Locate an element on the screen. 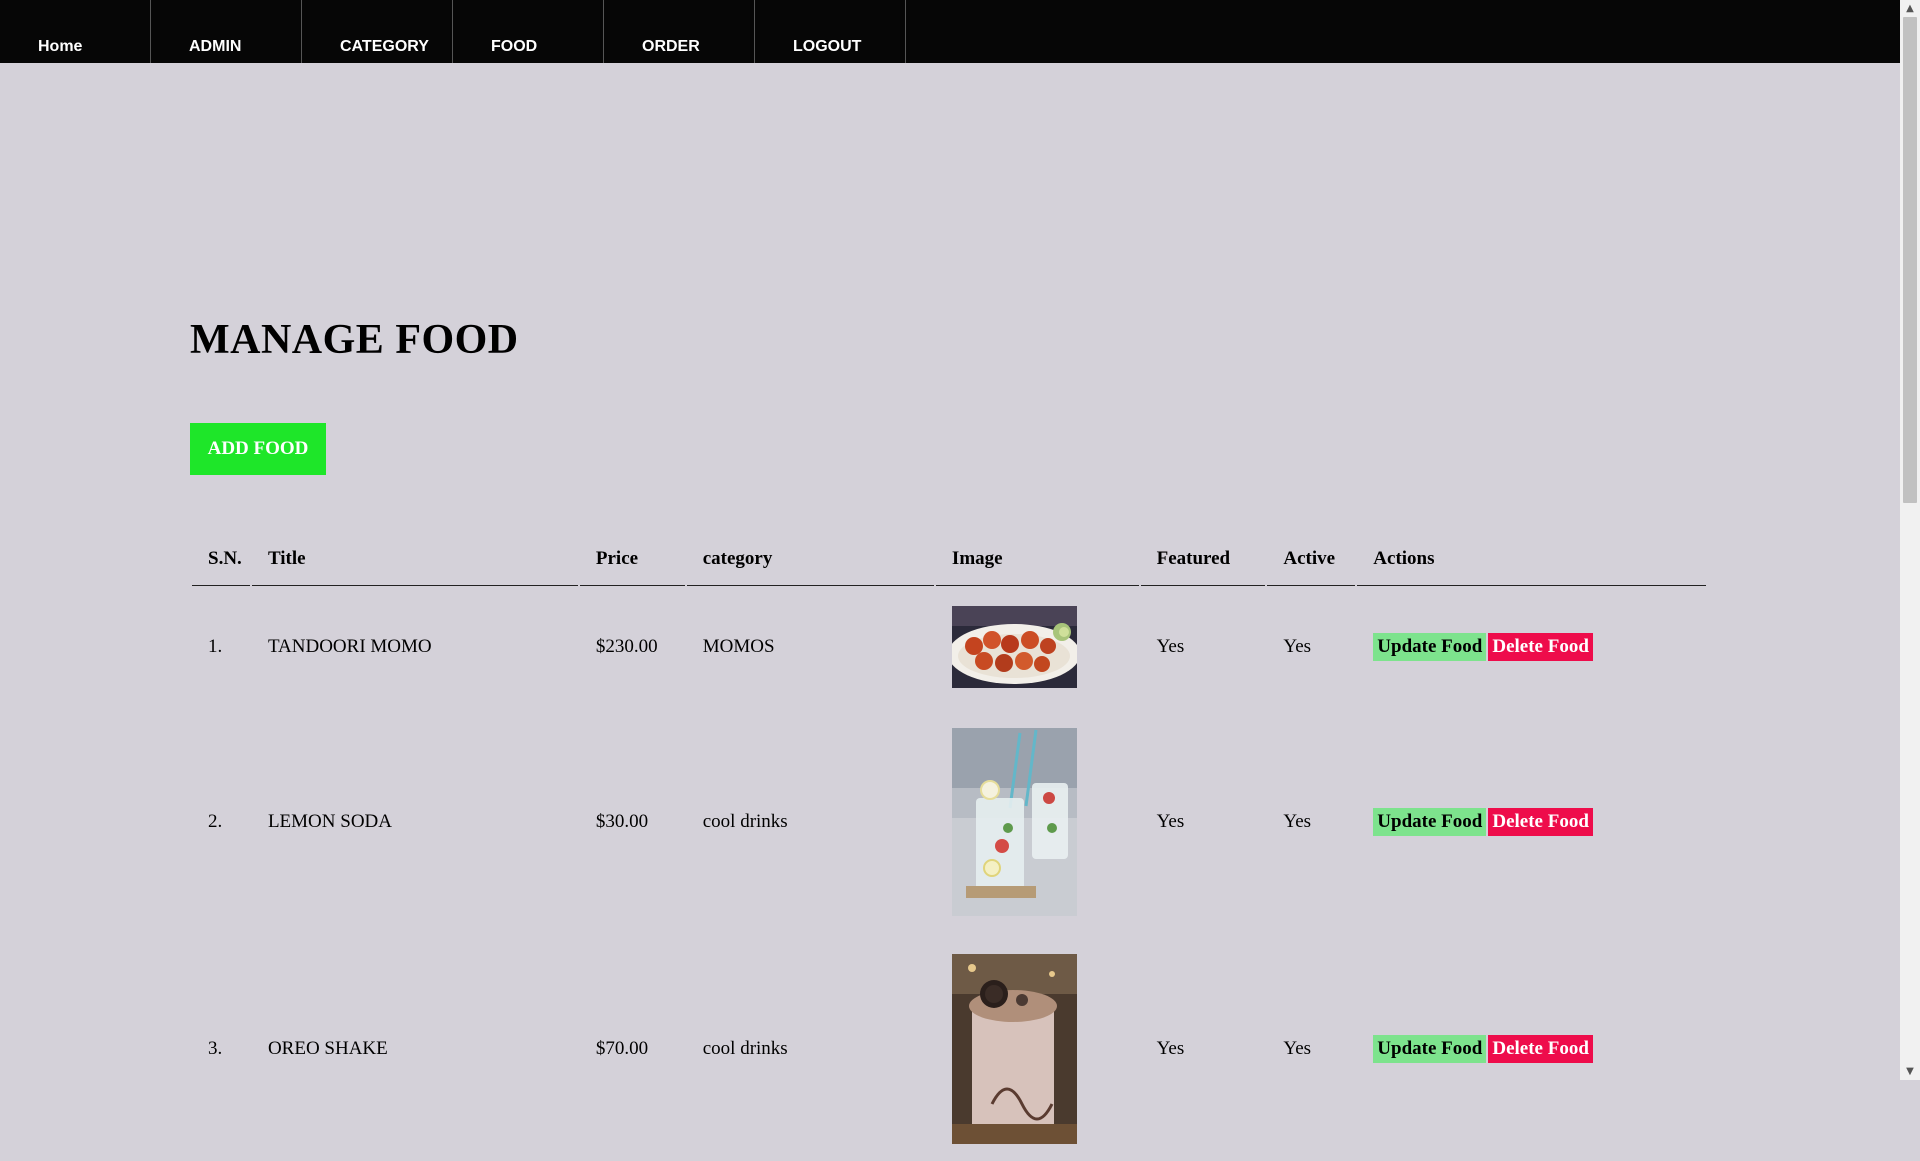 This screenshot has height=1161, width=1920. nav-admin: ADMIN is located at coordinates (226, 31).